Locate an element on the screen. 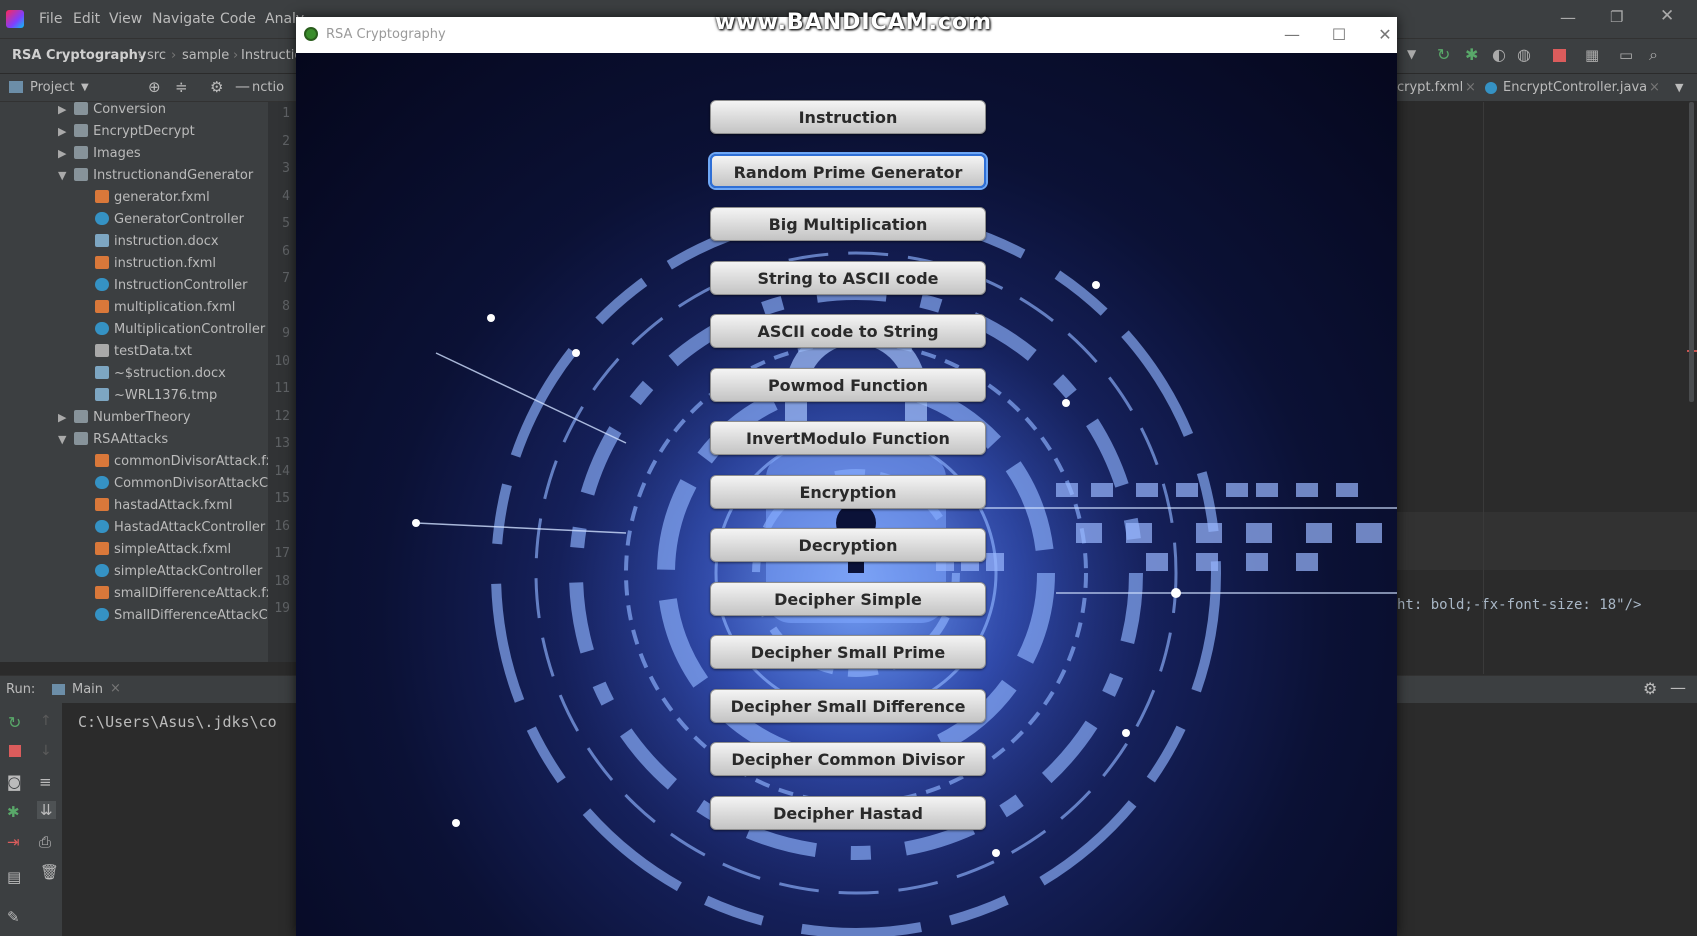 Image resolution: width=1697 pixels, height=936 pixels. tree-file: simpleAttack.fxml is located at coordinates (163, 553).